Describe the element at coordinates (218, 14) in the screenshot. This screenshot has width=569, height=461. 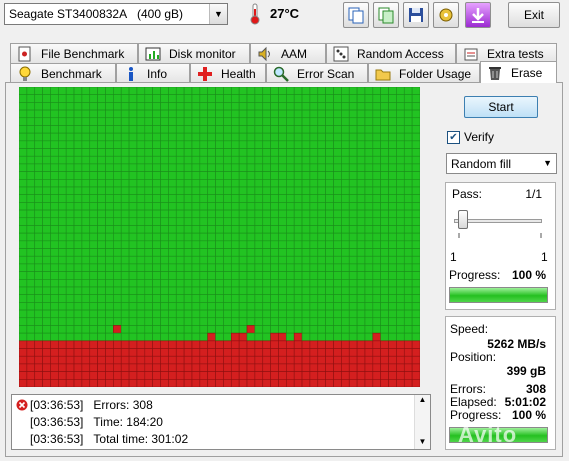
I see `chevron-down-icon: ▼` at that location.